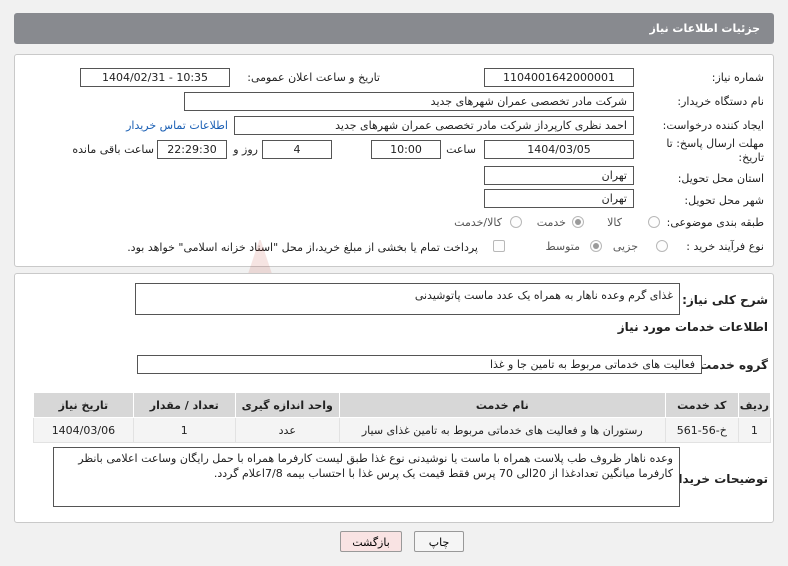 The image size is (788, 566). What do you see at coordinates (715, 222) in the screenshot?
I see `category-label: طبقه بندی موضوعی:` at bounding box center [715, 222].